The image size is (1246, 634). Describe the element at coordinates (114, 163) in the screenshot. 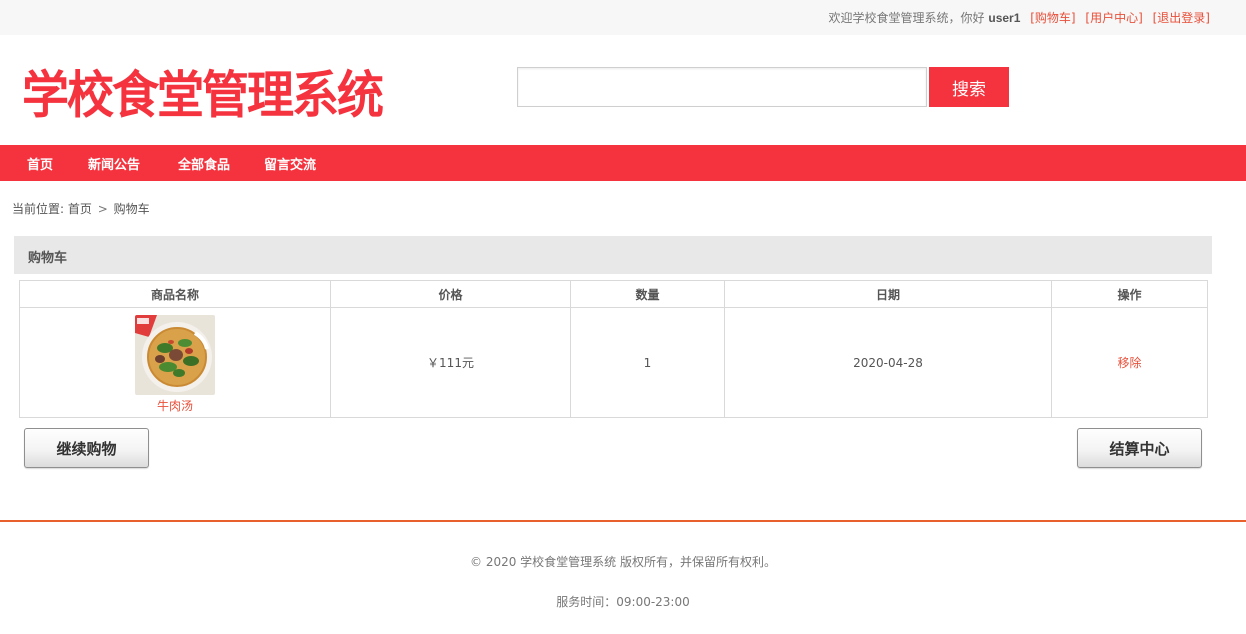

I see `nav-item-news: 新闻公告` at that location.